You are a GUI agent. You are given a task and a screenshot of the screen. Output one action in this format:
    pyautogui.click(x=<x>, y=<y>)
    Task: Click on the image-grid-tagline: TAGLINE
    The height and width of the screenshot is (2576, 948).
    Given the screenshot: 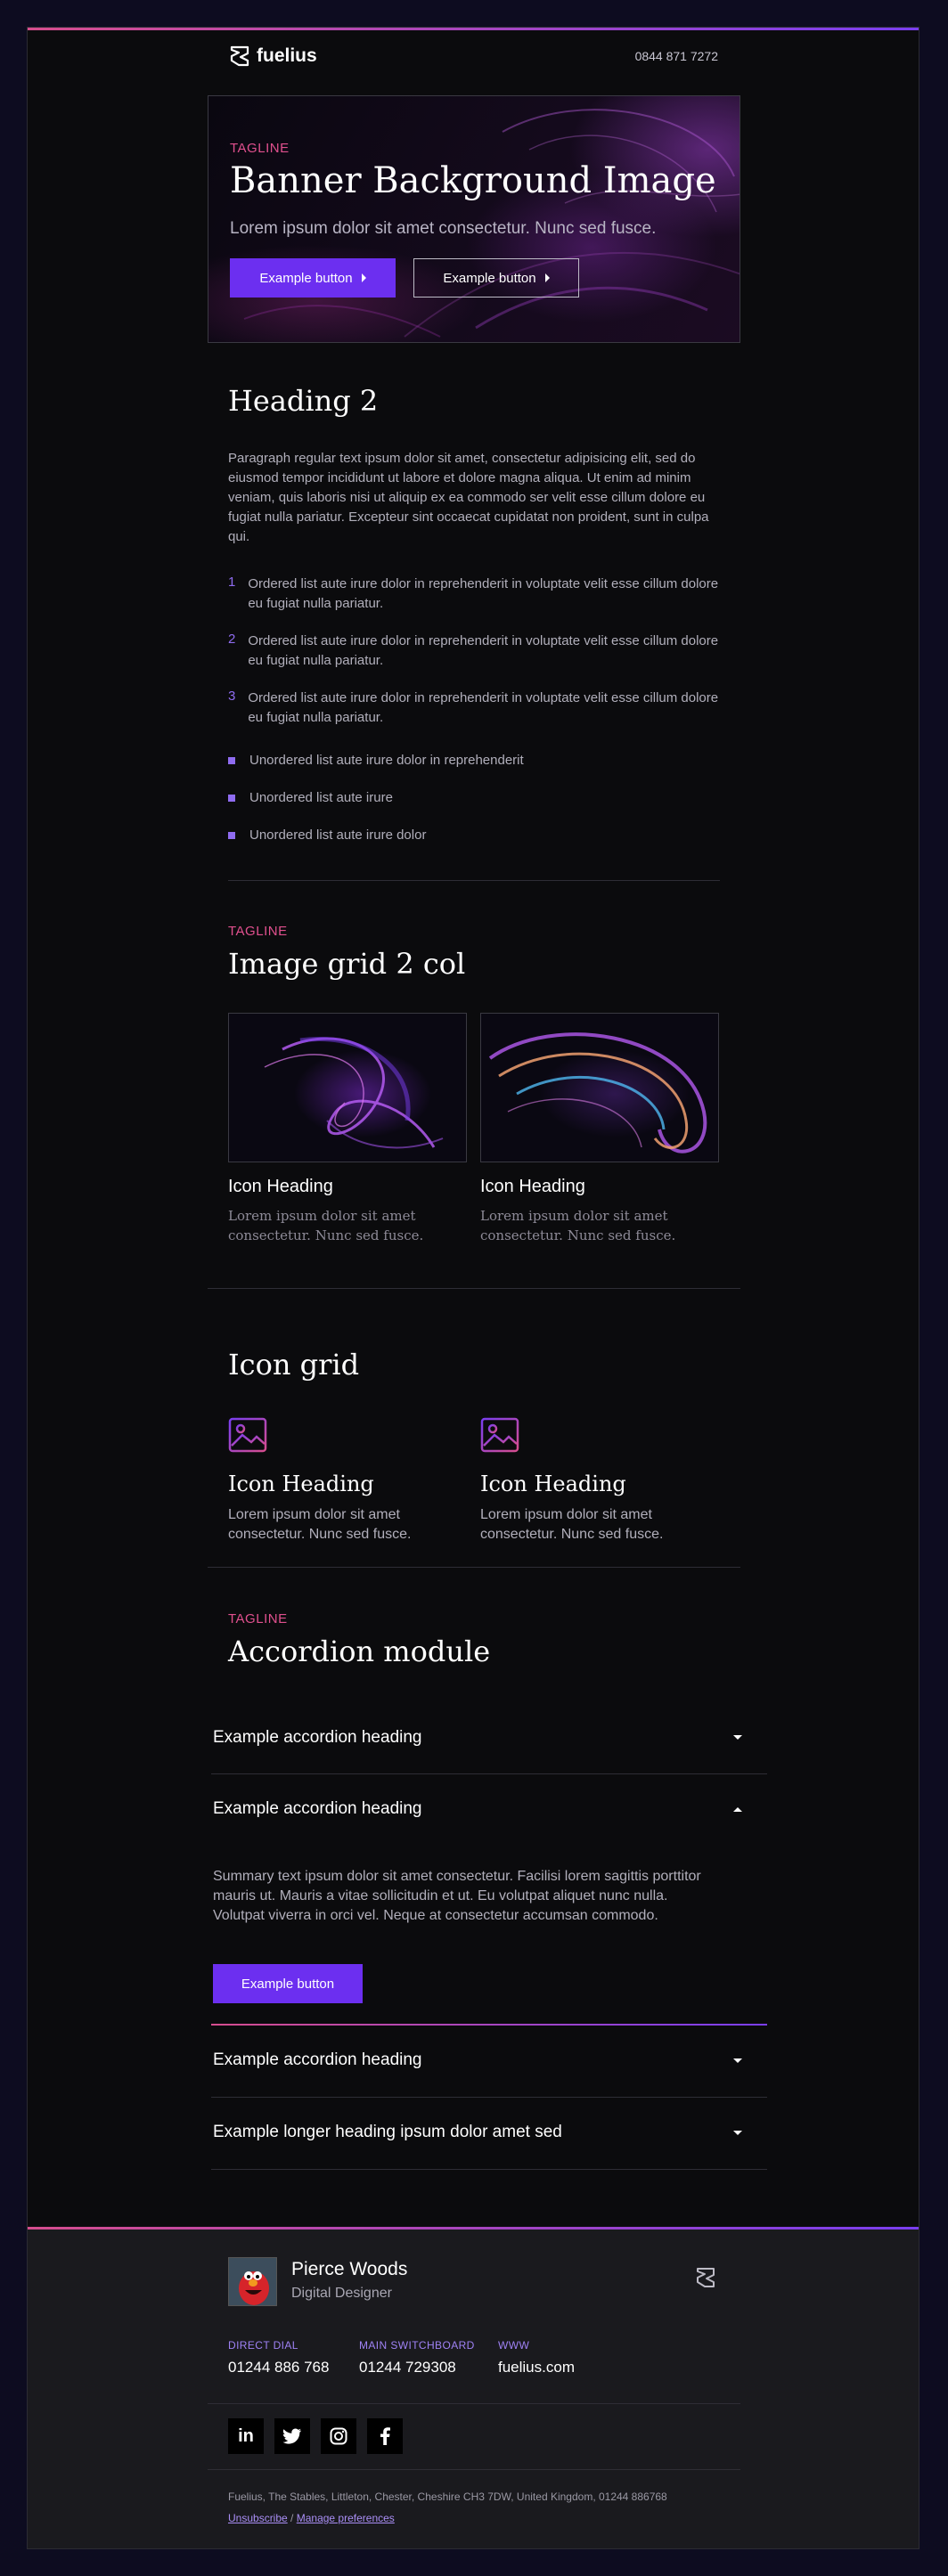 What is the action you would take?
    pyautogui.click(x=258, y=931)
    